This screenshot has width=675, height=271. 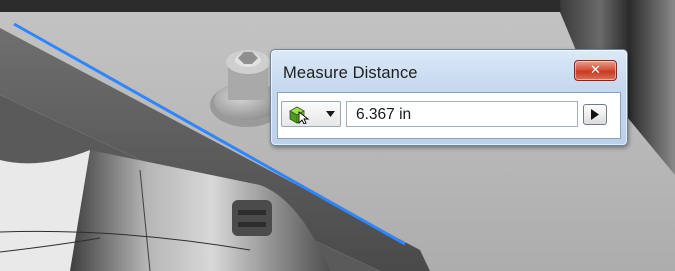 I want to click on selection-mode-dropdown, so click(x=311, y=114).